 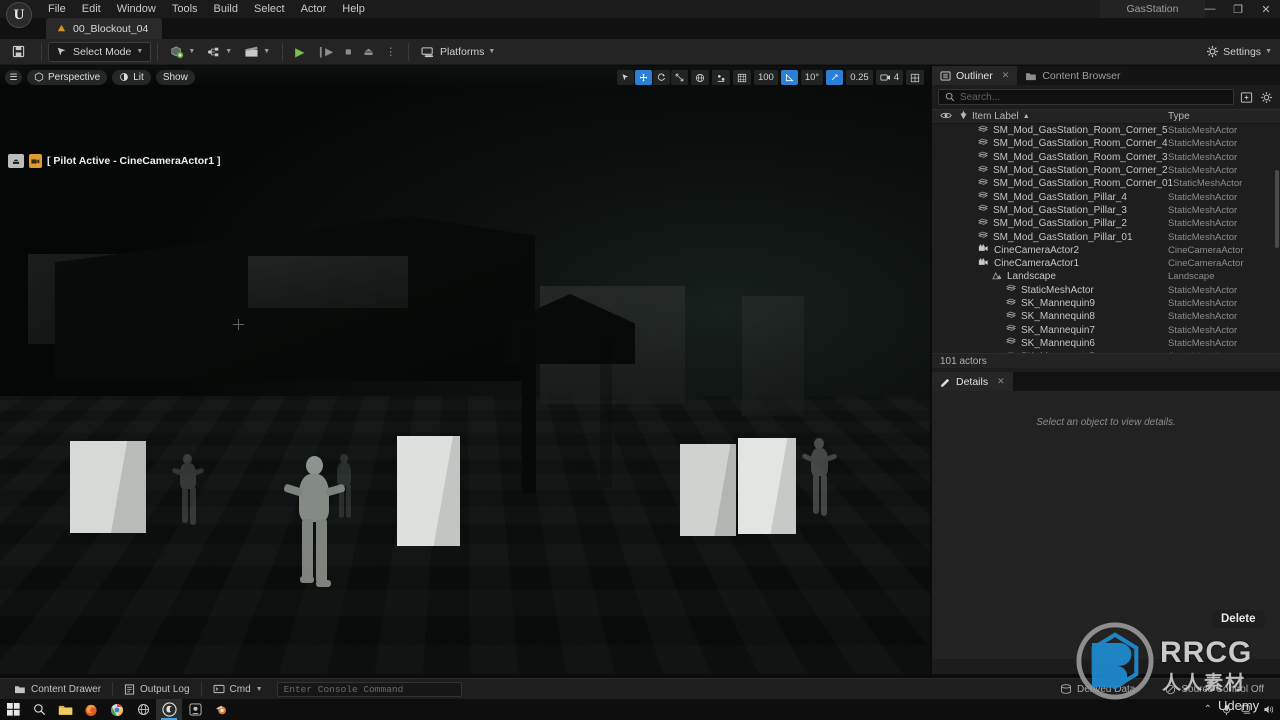 I want to click on outliner-settings-button, so click(x=1266, y=97).